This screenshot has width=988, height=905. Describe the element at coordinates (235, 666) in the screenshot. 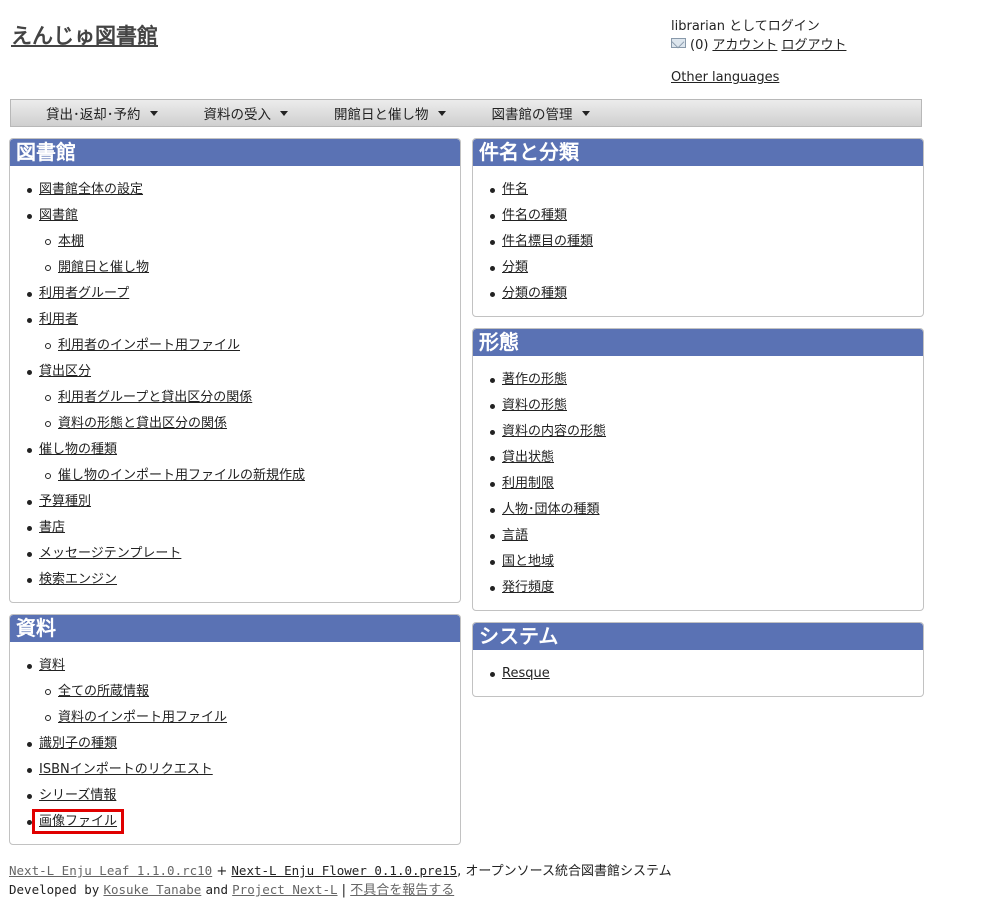

I see `list-item: 資料` at that location.